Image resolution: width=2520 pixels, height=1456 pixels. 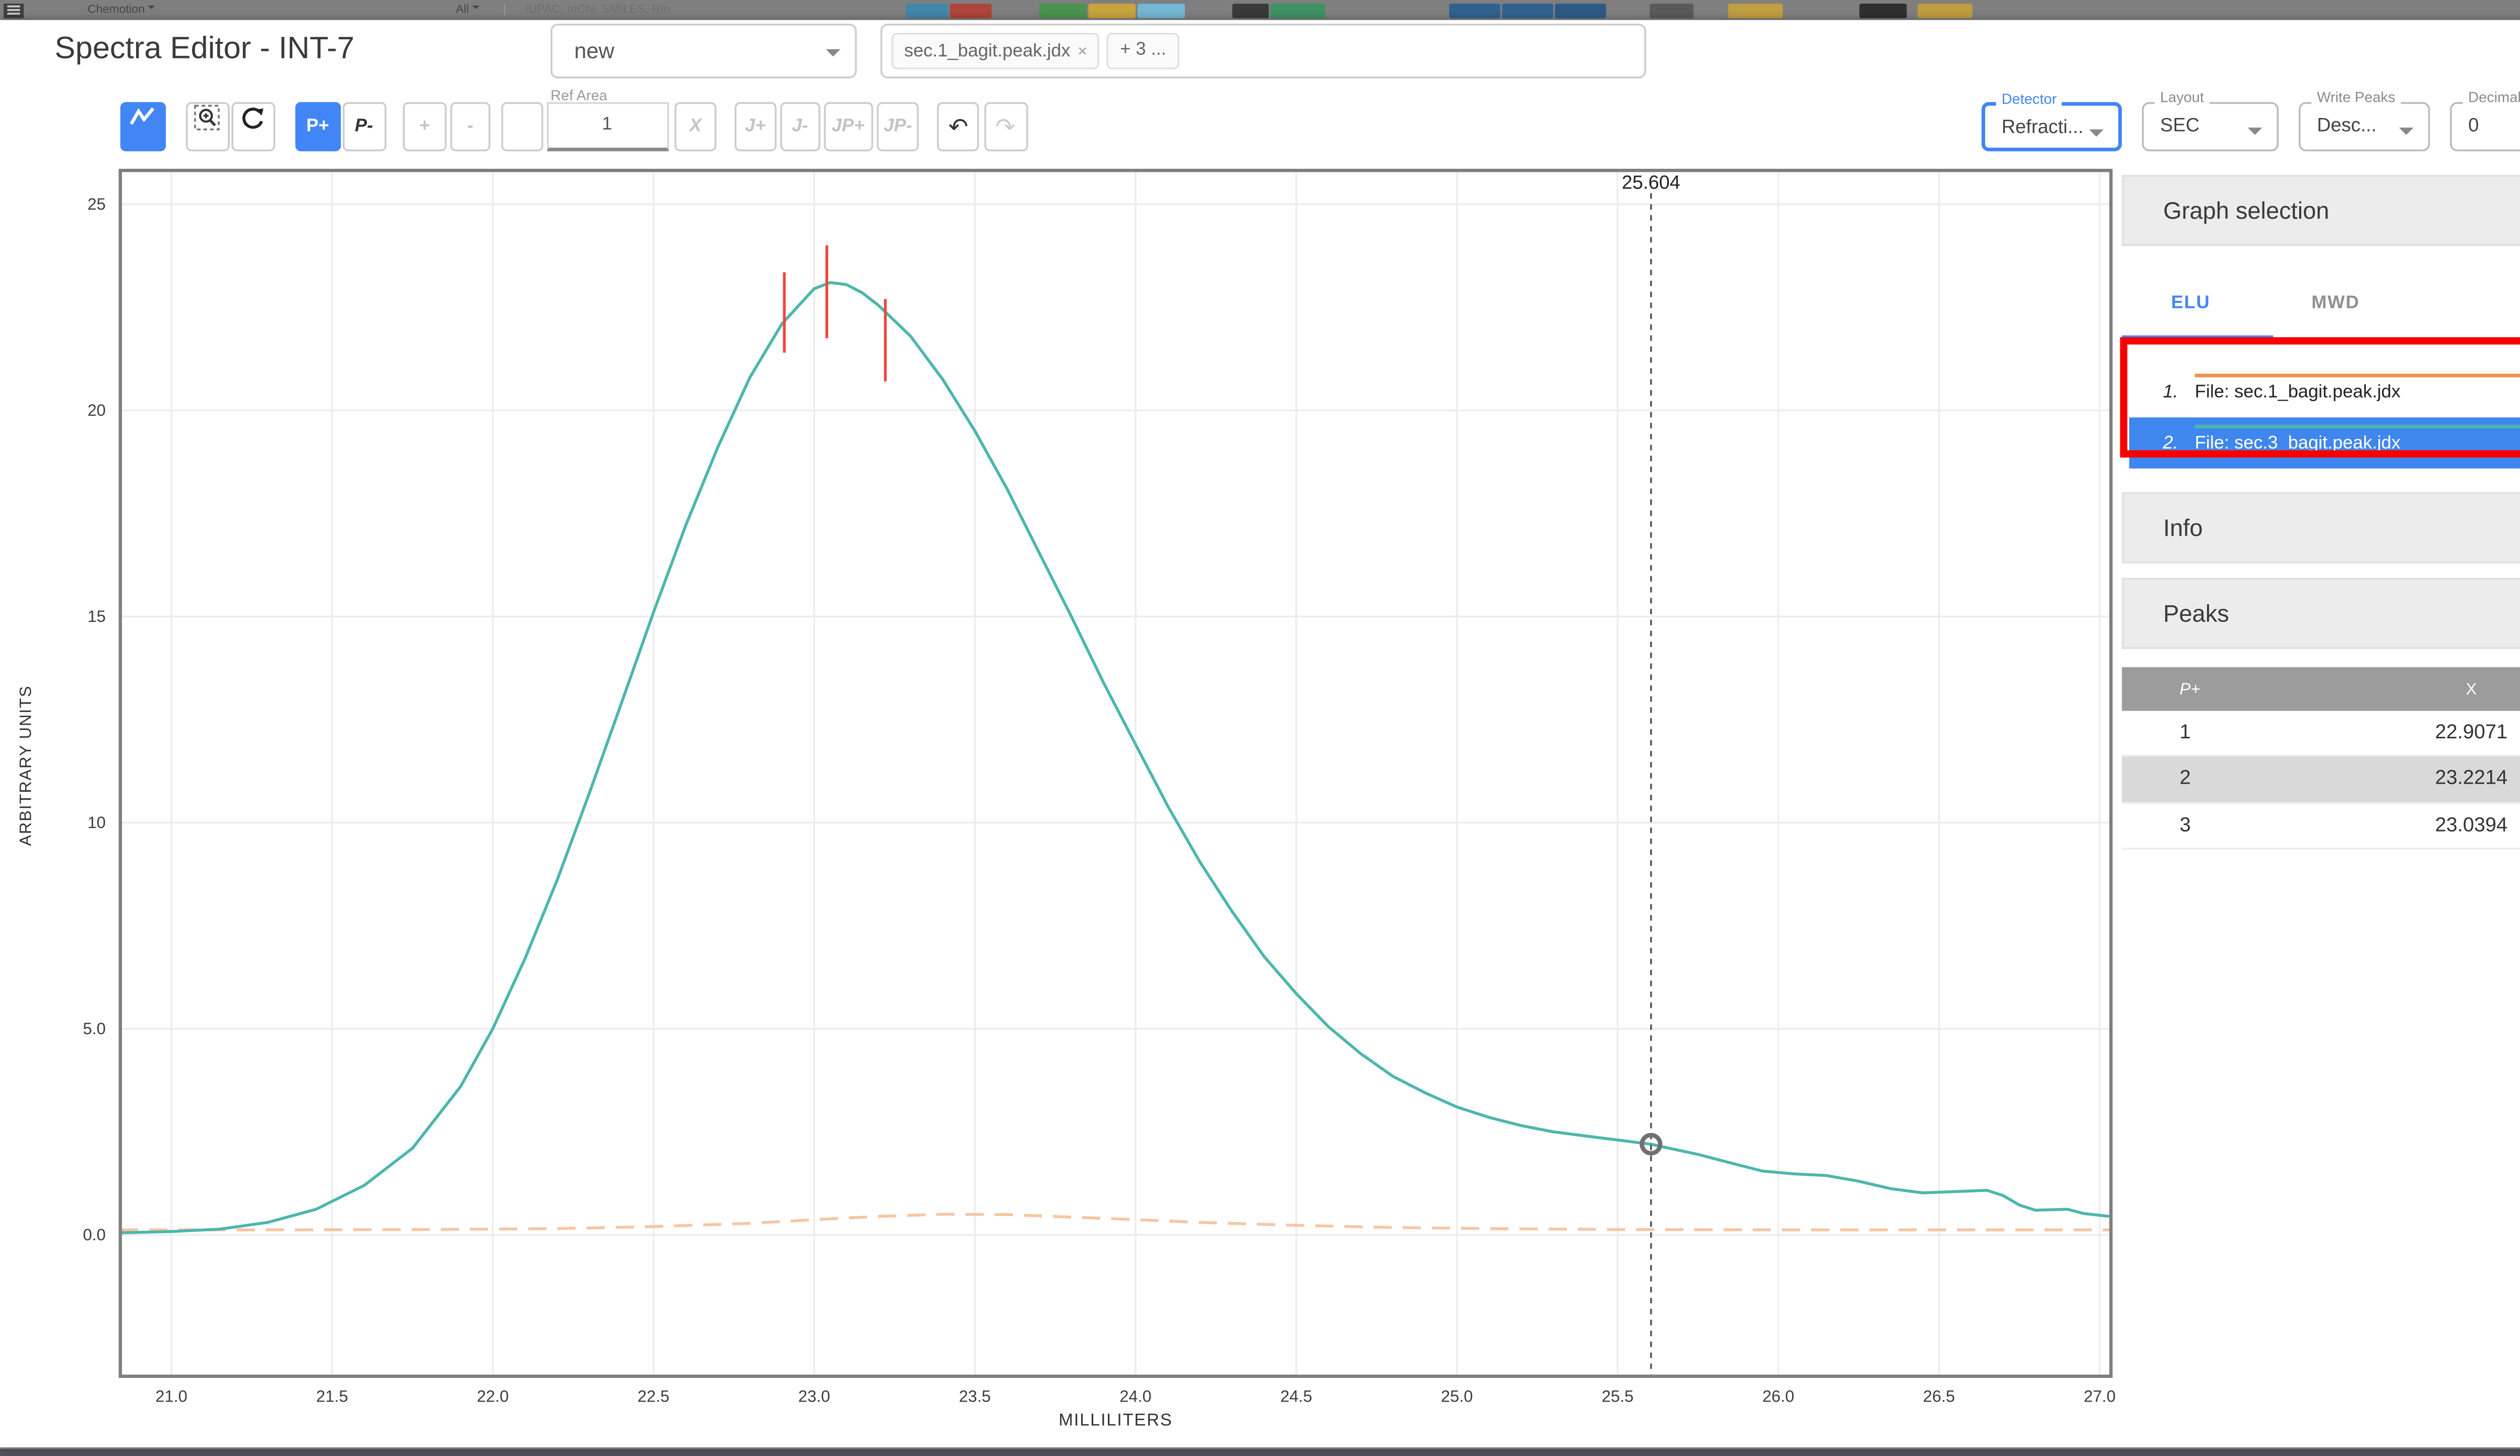 What do you see at coordinates (97, 410) in the screenshot?
I see `y-tick-label: 20` at bounding box center [97, 410].